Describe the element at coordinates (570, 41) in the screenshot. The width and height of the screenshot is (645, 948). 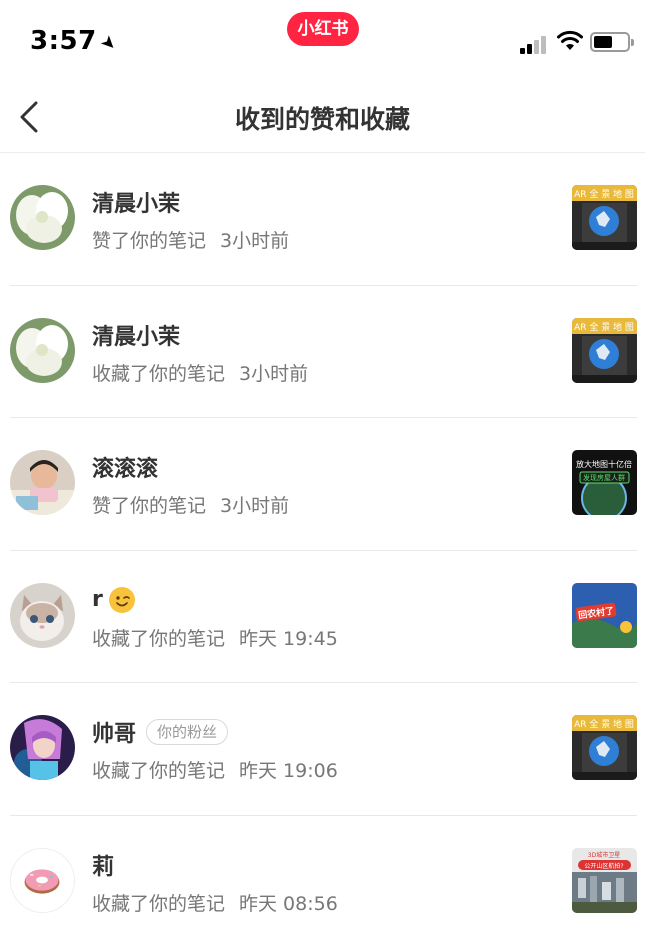
I see `wifi-icon` at that location.